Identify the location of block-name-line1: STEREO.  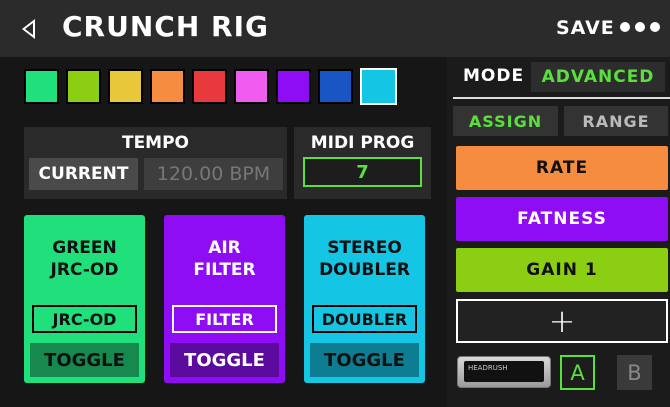
(364, 248).